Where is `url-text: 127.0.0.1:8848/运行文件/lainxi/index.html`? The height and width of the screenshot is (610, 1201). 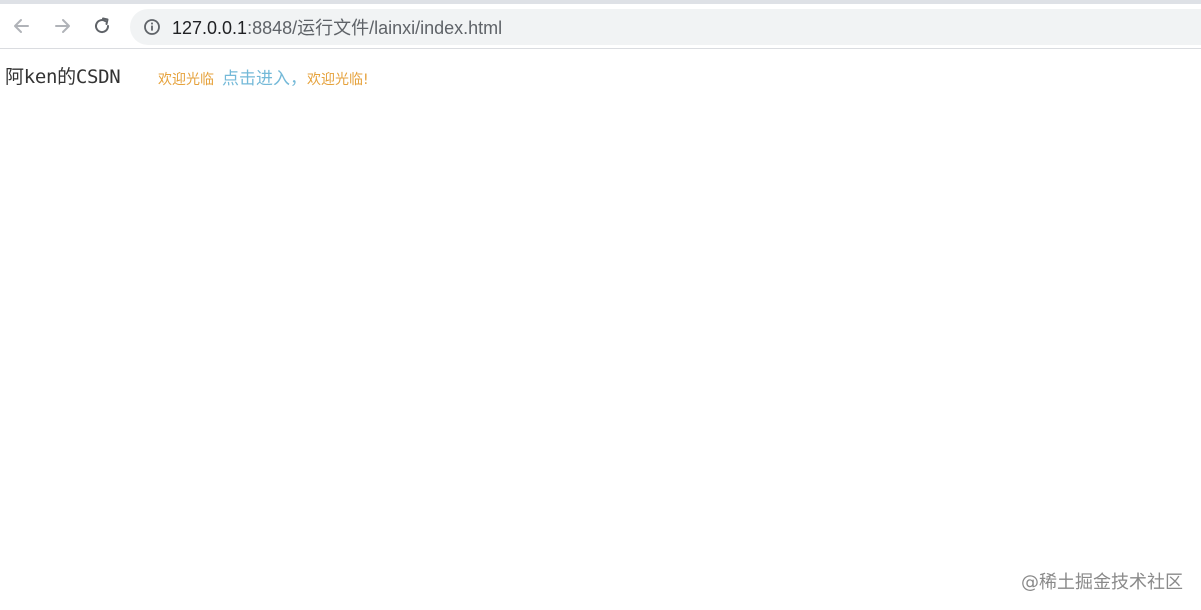
url-text: 127.0.0.1:8848/运行文件/lainxi/index.html is located at coordinates (337, 27).